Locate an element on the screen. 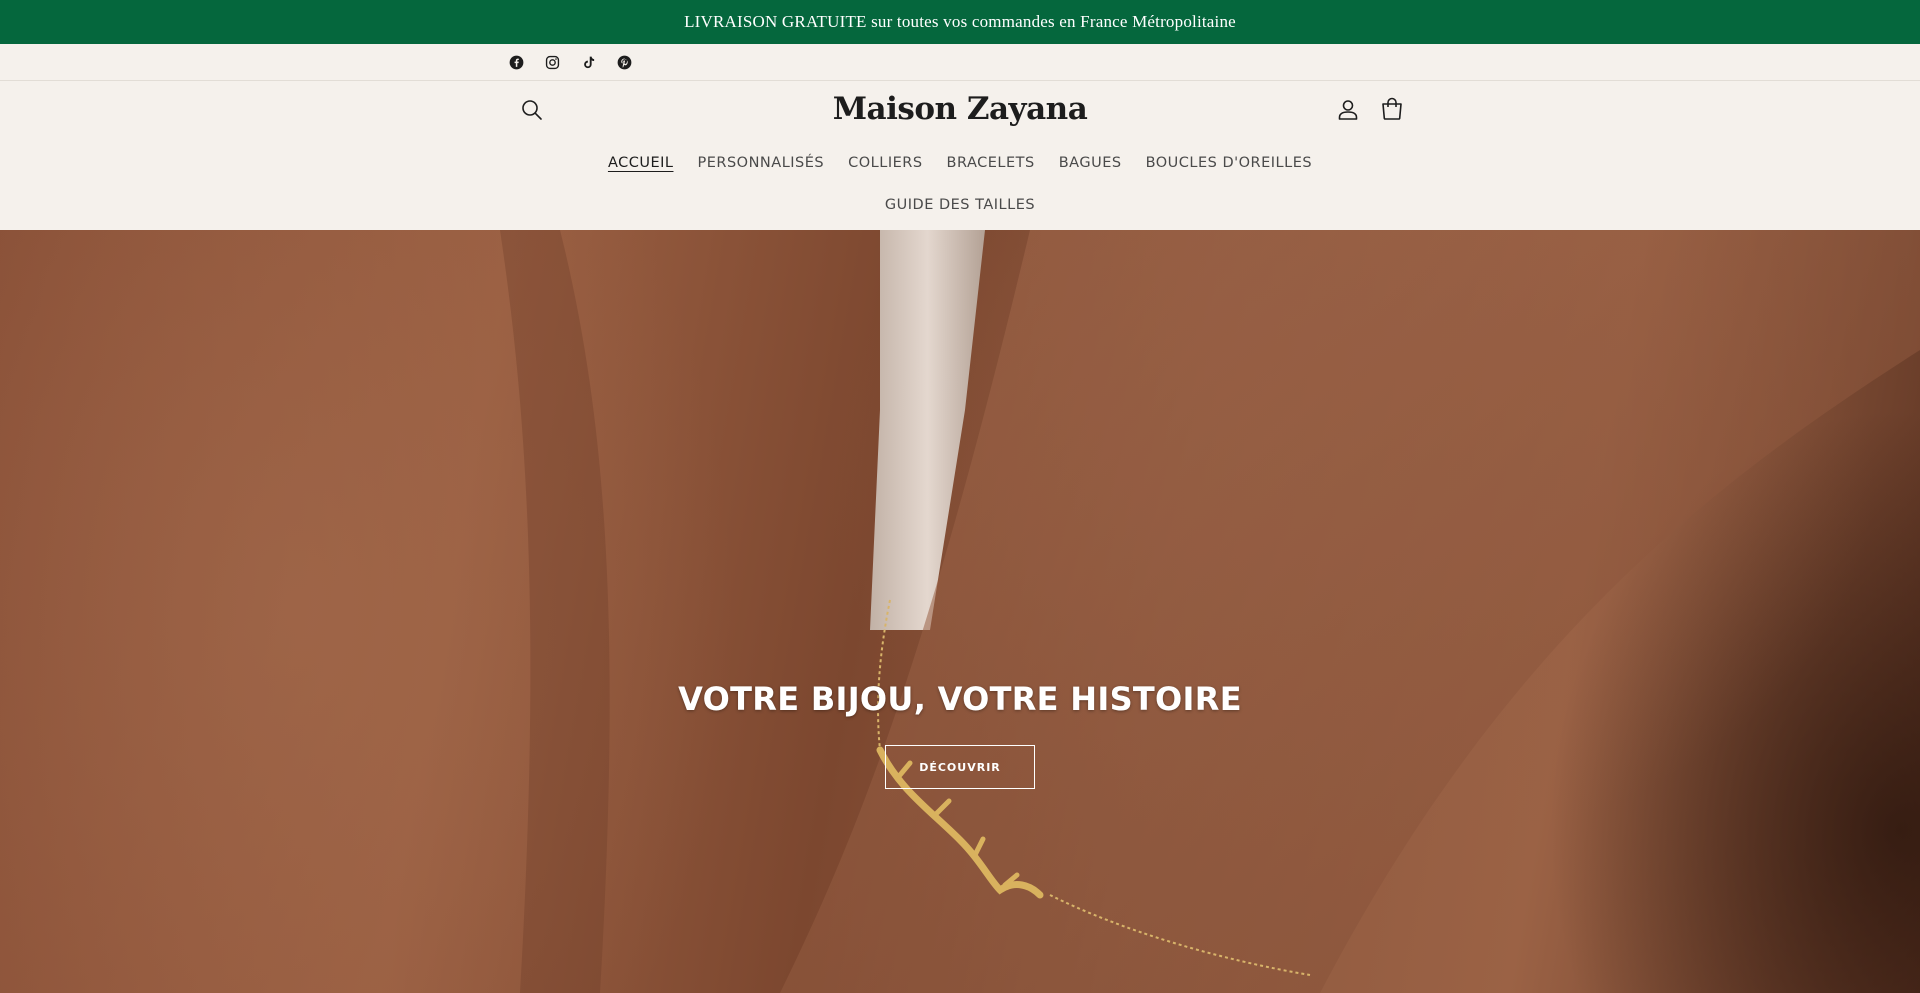 Image resolution: width=1920 pixels, height=993 pixels. search-icon is located at coordinates (532, 110).